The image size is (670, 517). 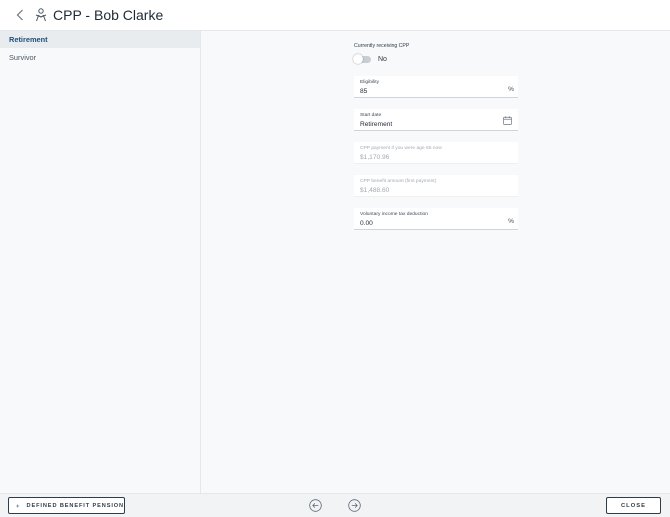 I want to click on receiving-cpp-row: No, so click(x=435, y=59).